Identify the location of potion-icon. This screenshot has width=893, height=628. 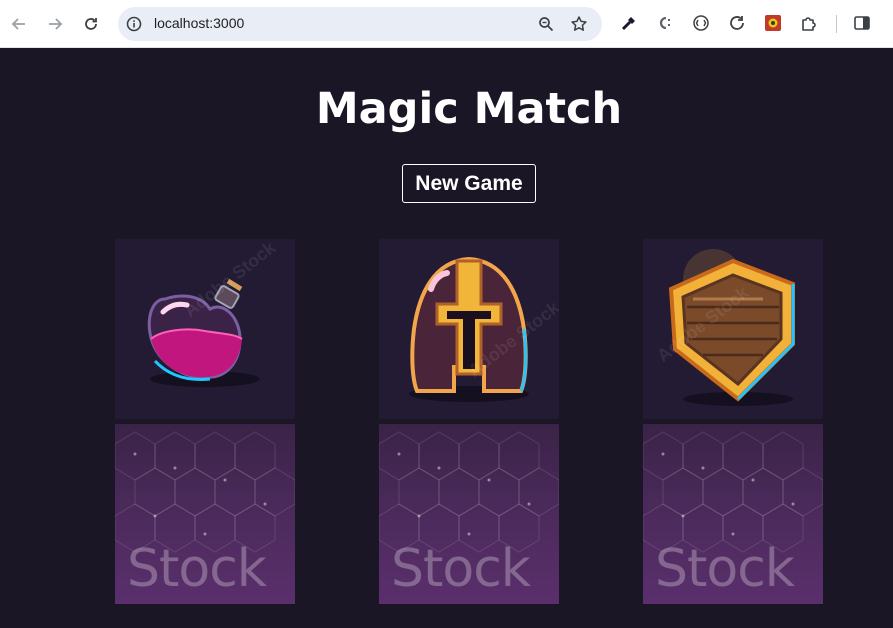
(203, 332).